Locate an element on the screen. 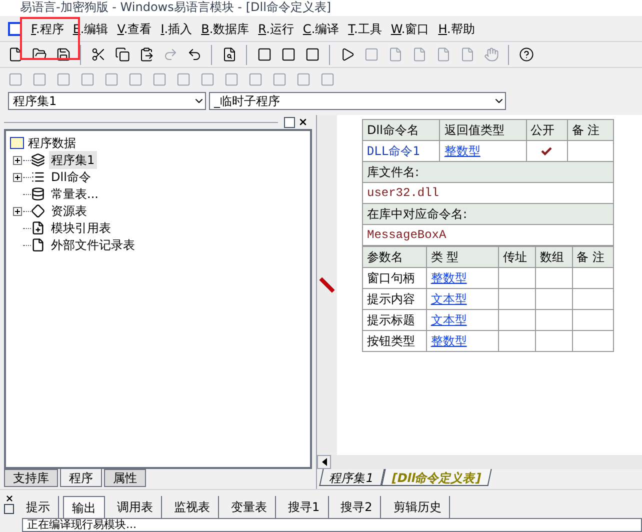 The height and width of the screenshot is (532, 642). tree-item: 资源表 is located at coordinates (69, 211).